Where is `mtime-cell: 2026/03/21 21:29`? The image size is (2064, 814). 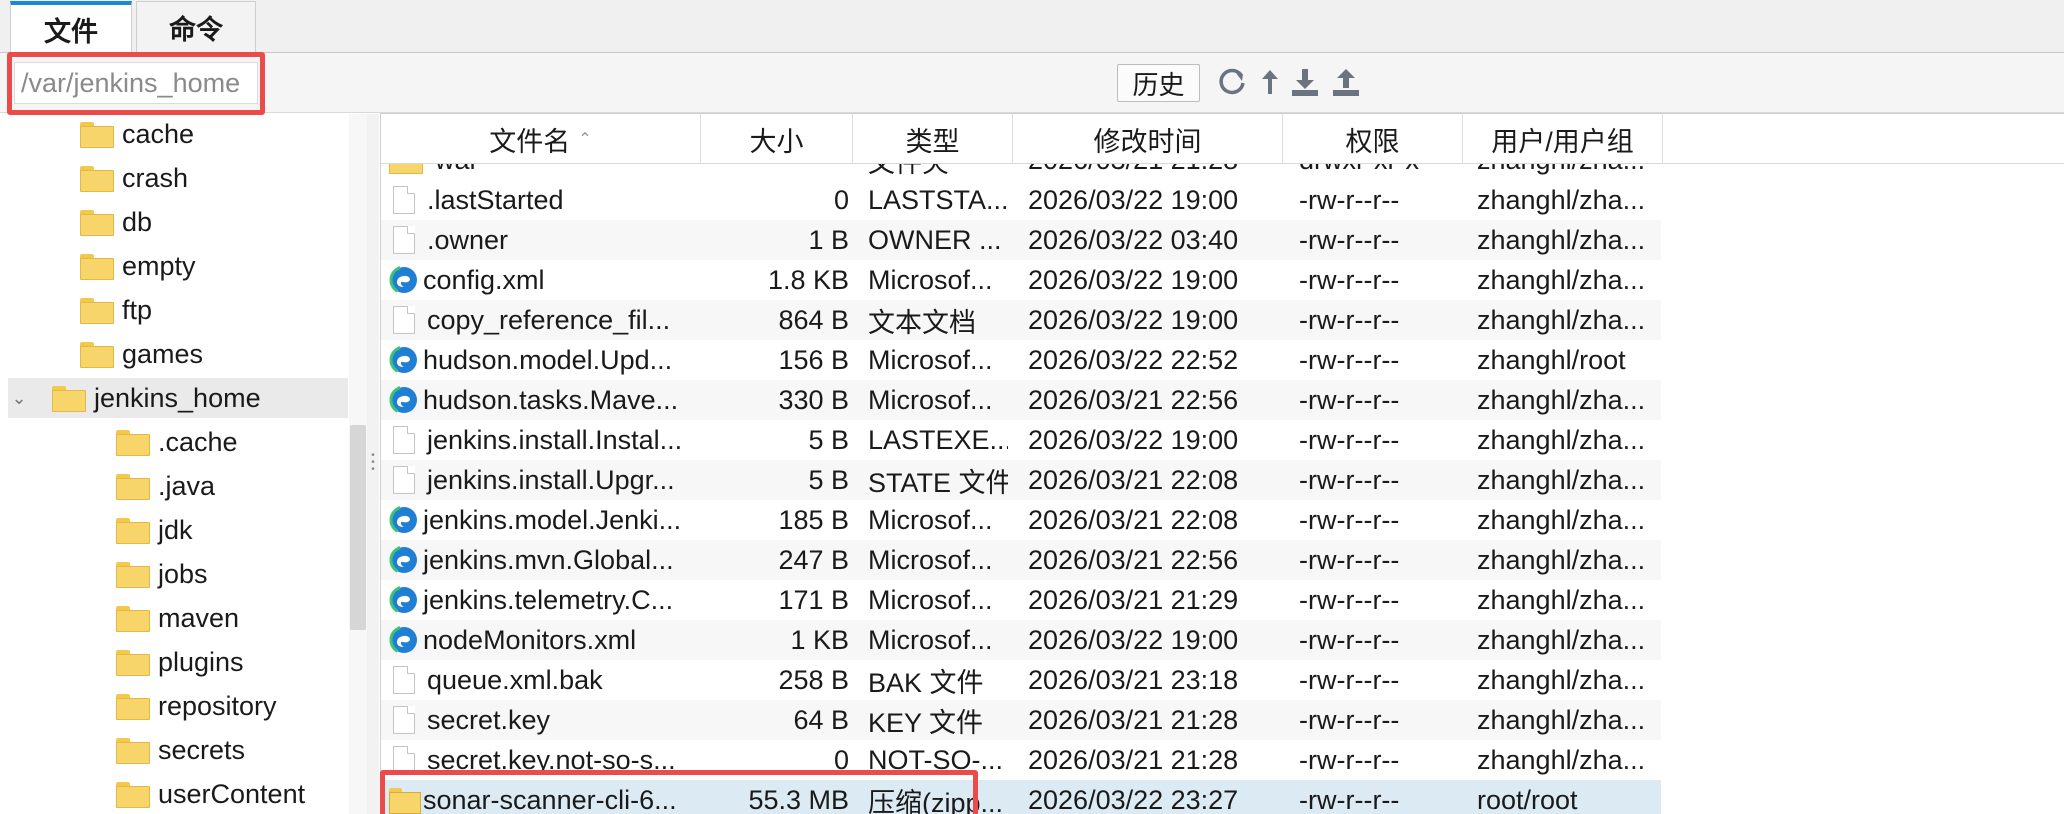
mtime-cell: 2026/03/21 21:29 is located at coordinates (1133, 599).